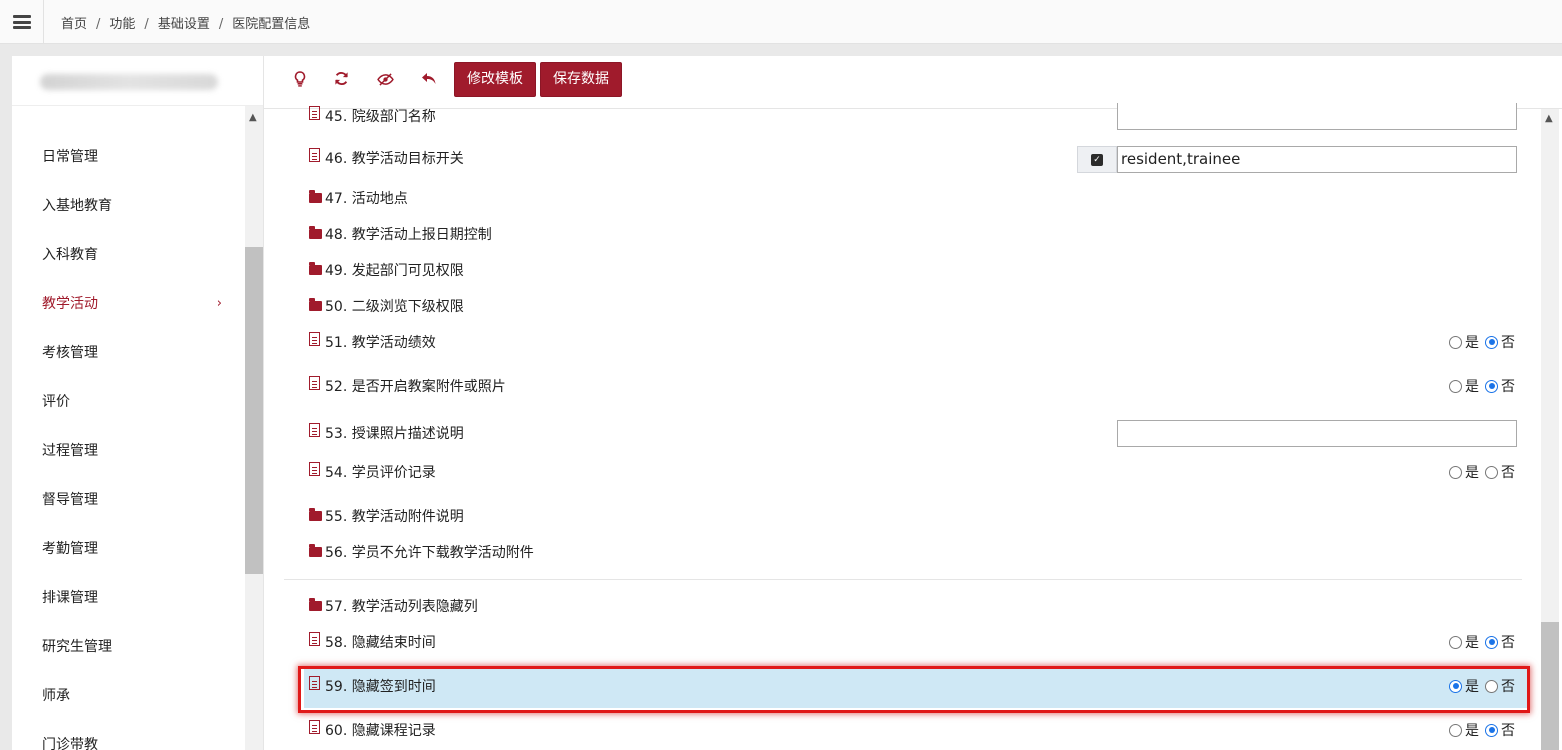 Image resolution: width=1562 pixels, height=750 pixels. I want to click on eye-slash-icon, so click(385, 81).